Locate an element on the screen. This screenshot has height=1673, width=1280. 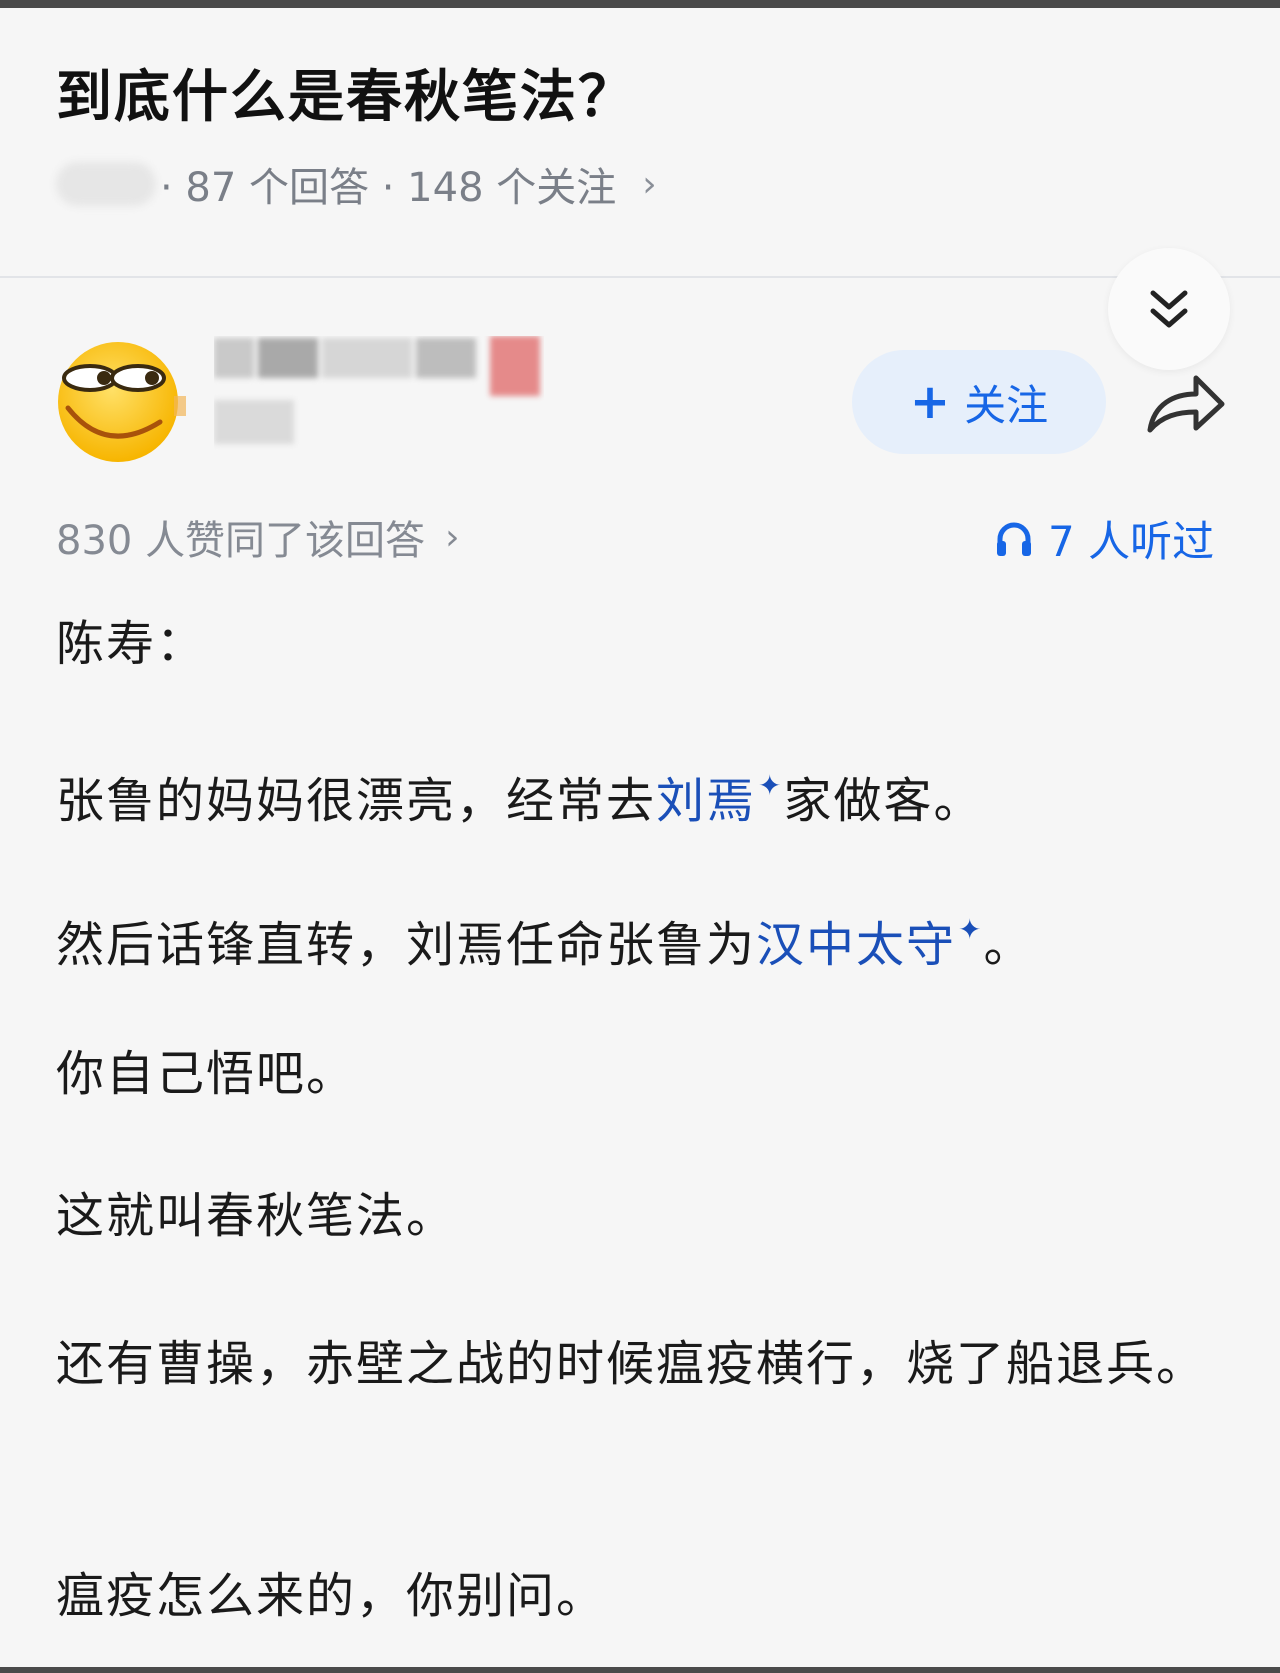
answer-text: 张鲁的妈妈很漂亮，经常去 is located at coordinates (356, 801).